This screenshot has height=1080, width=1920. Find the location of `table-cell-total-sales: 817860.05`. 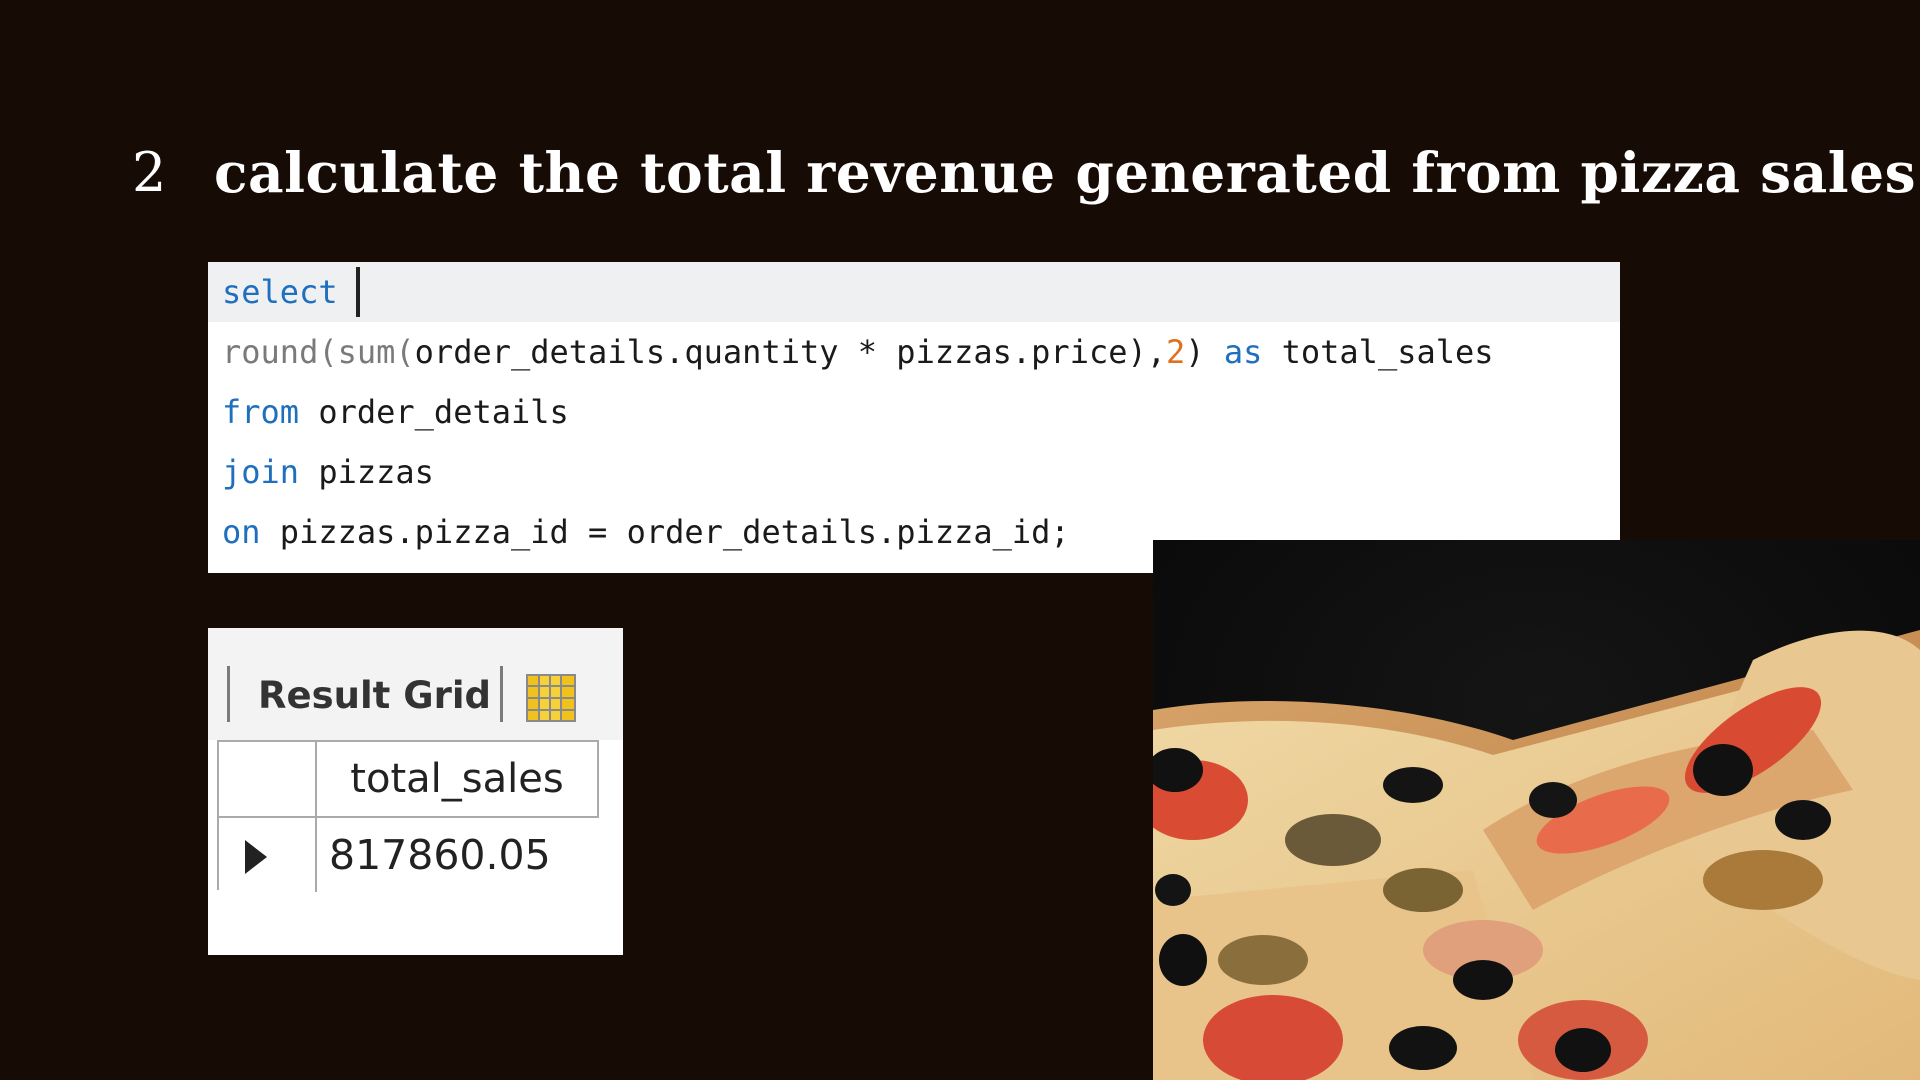

table-cell-total-sales: 817860.05 is located at coordinates (440, 855).